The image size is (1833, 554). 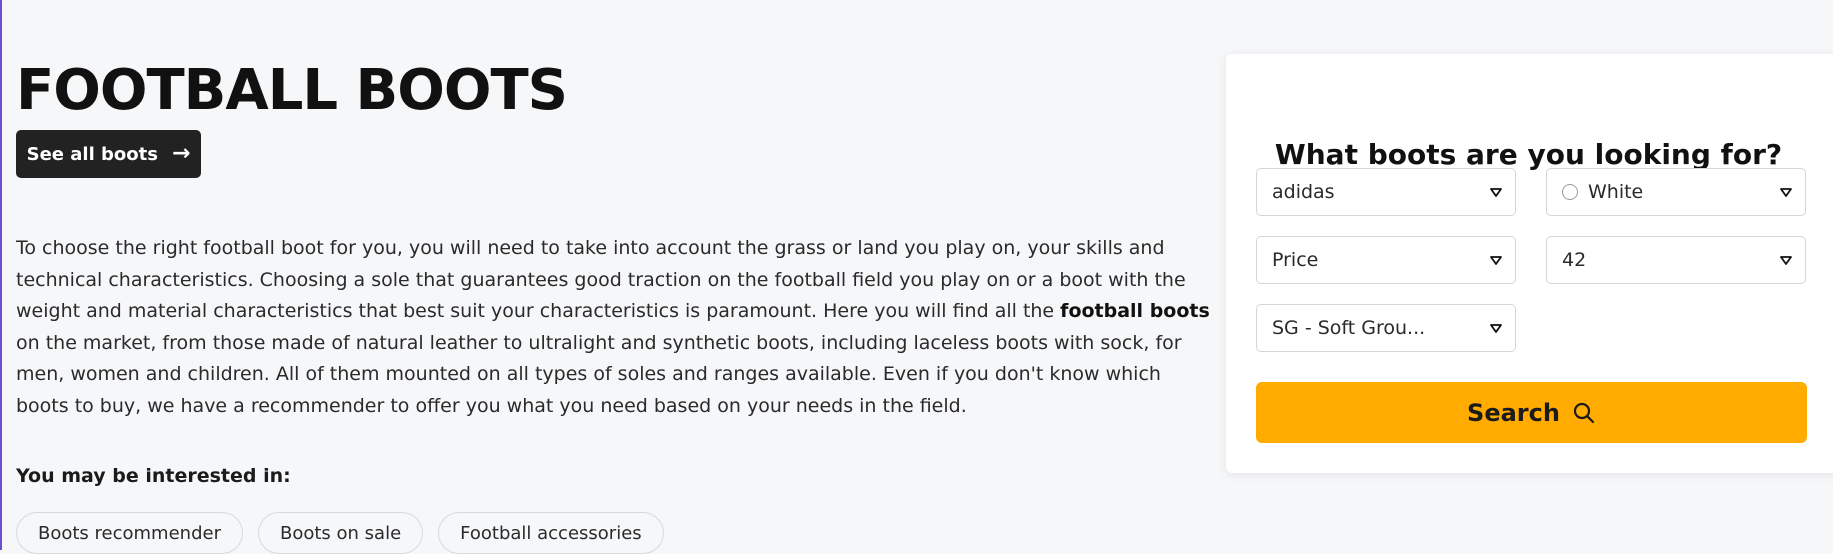 What do you see at coordinates (1303, 192) in the screenshot?
I see `brand-select-value: adidas` at bounding box center [1303, 192].